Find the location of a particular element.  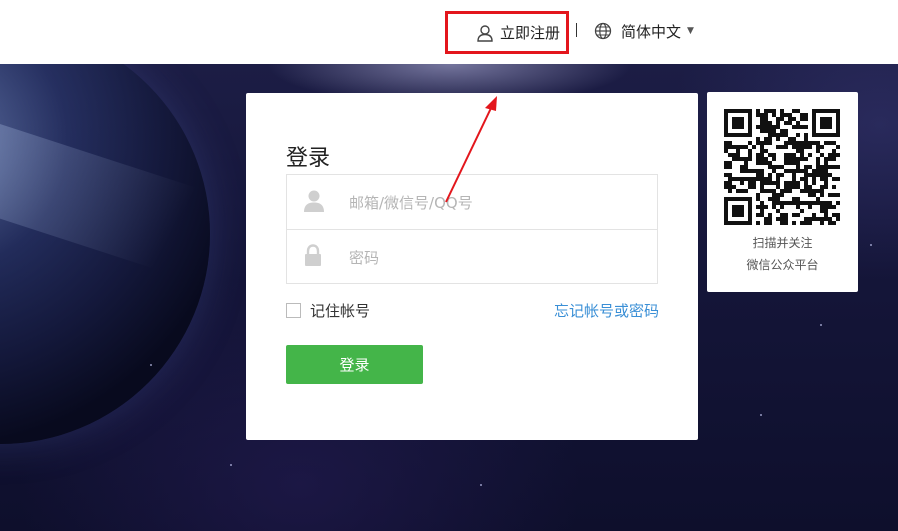

language-selector: 简体中文 ▼ is located at coordinates (644, 31).